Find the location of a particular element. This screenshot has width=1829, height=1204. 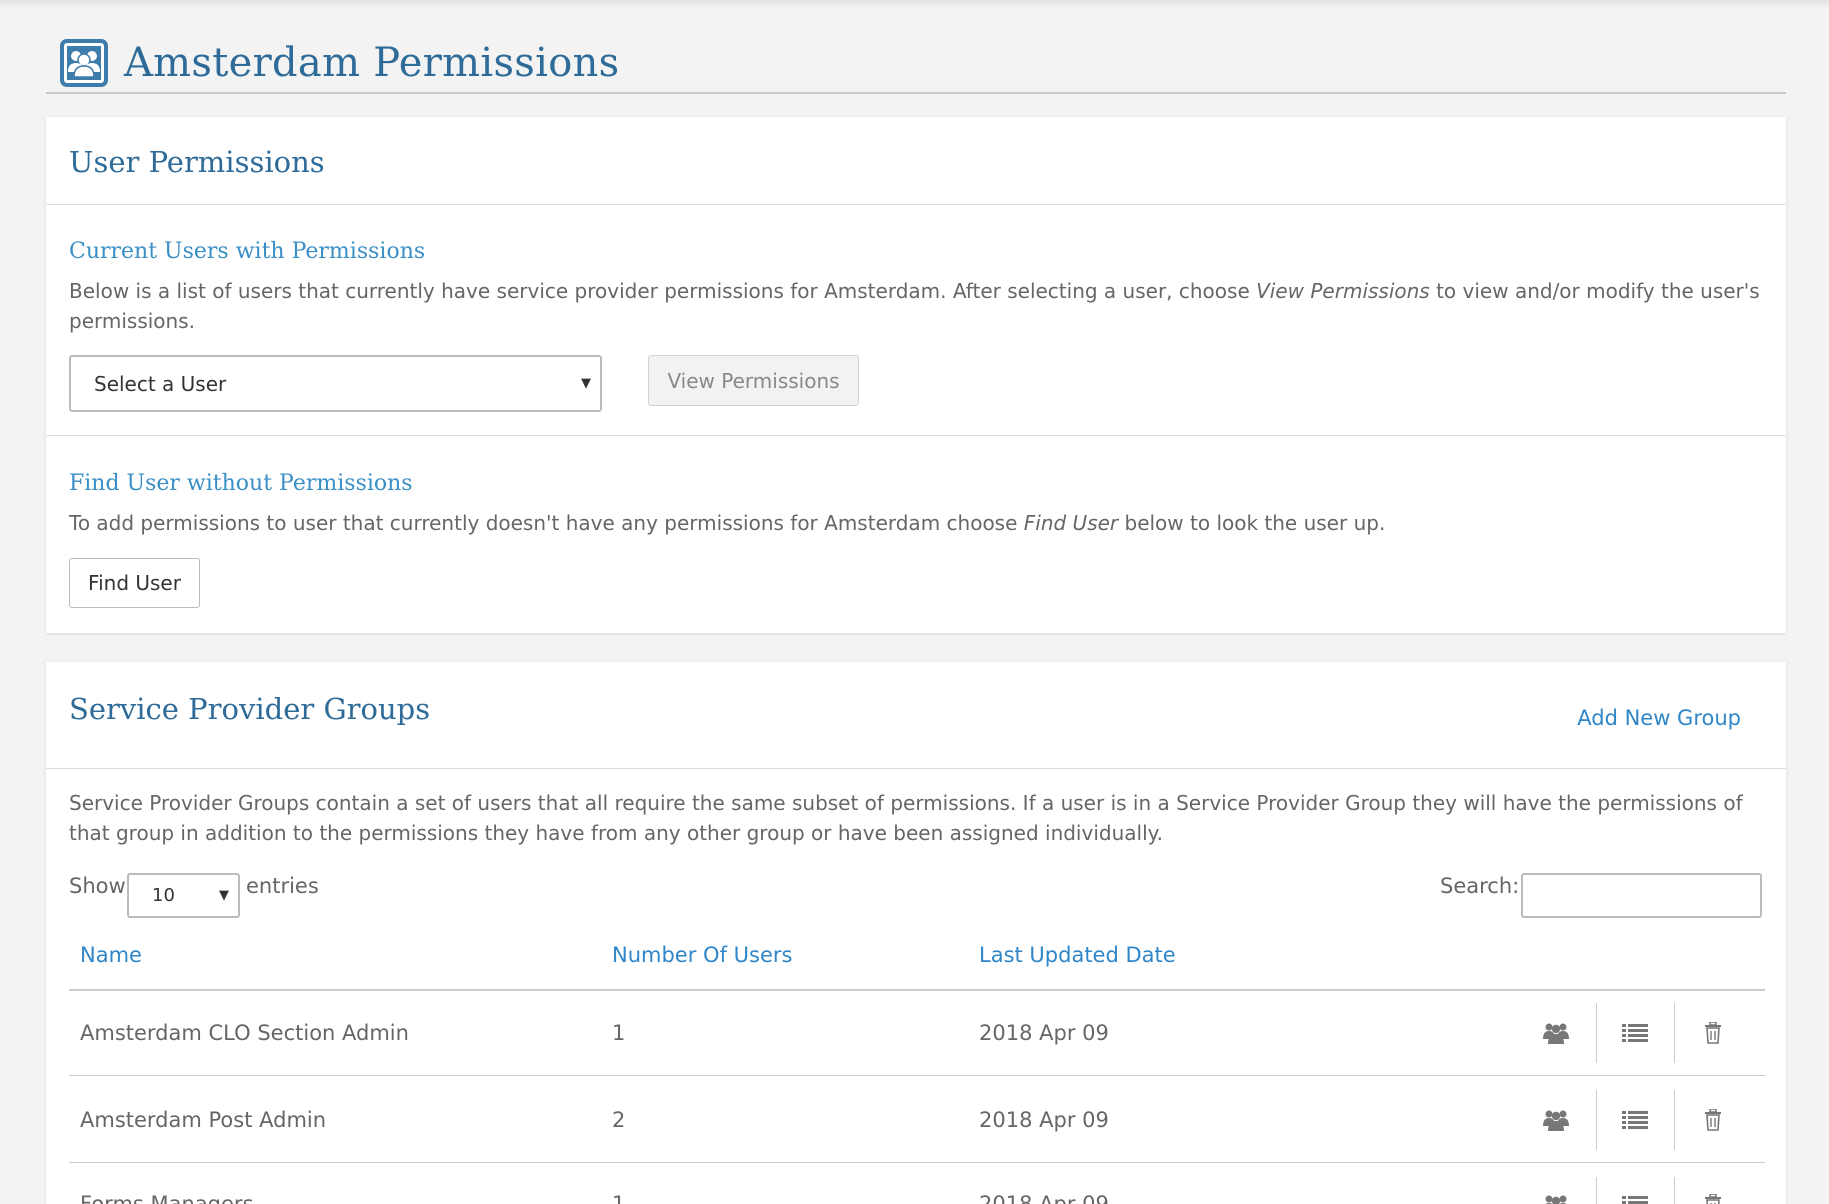

description-text: below to look the user up. is located at coordinates (1252, 523).